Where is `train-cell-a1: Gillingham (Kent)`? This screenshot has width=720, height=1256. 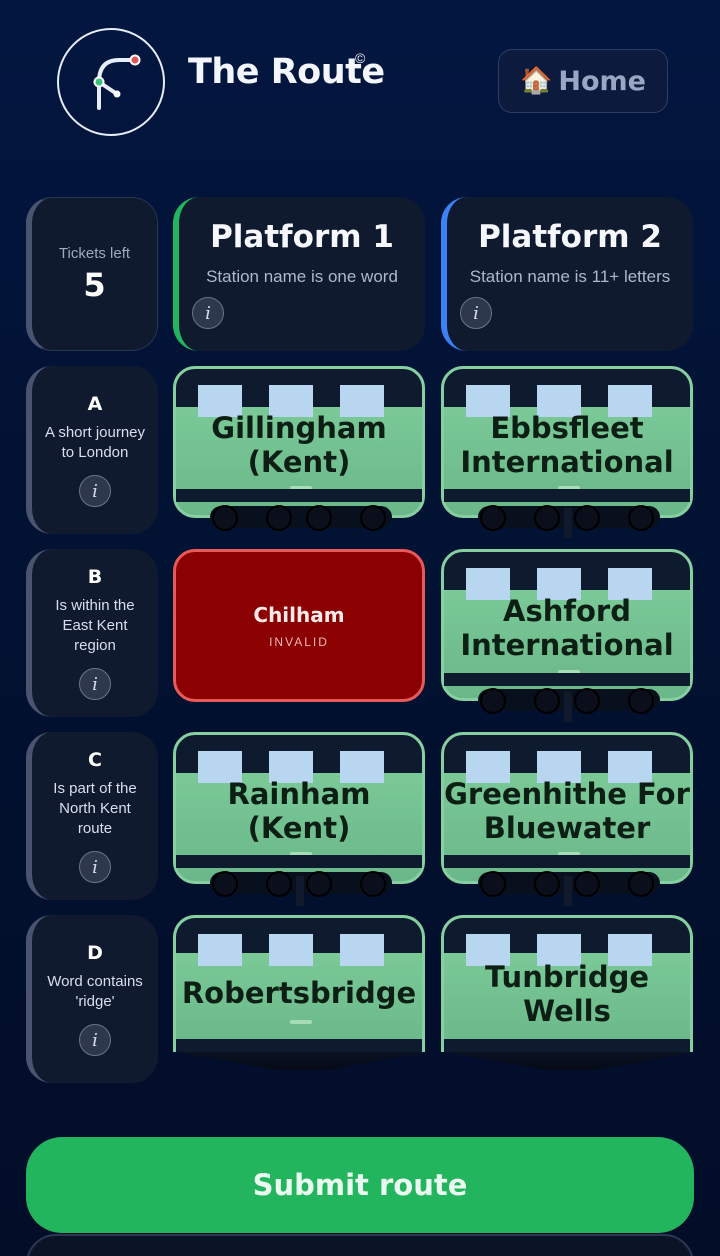 train-cell-a1: Gillingham (Kent) is located at coordinates (299, 448).